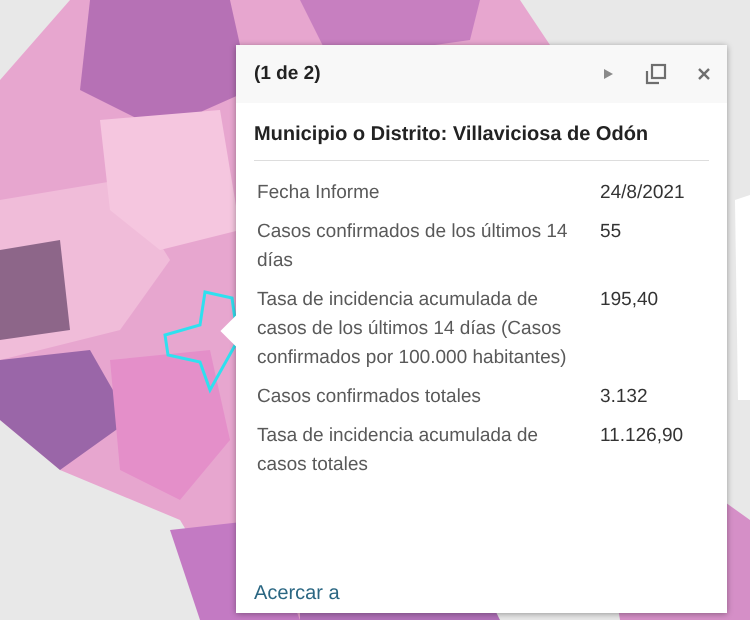 The width and height of the screenshot is (750, 620). I want to click on popup-heading: Municipio o Distrito: Villaviciosa de Odón, so click(481, 142).